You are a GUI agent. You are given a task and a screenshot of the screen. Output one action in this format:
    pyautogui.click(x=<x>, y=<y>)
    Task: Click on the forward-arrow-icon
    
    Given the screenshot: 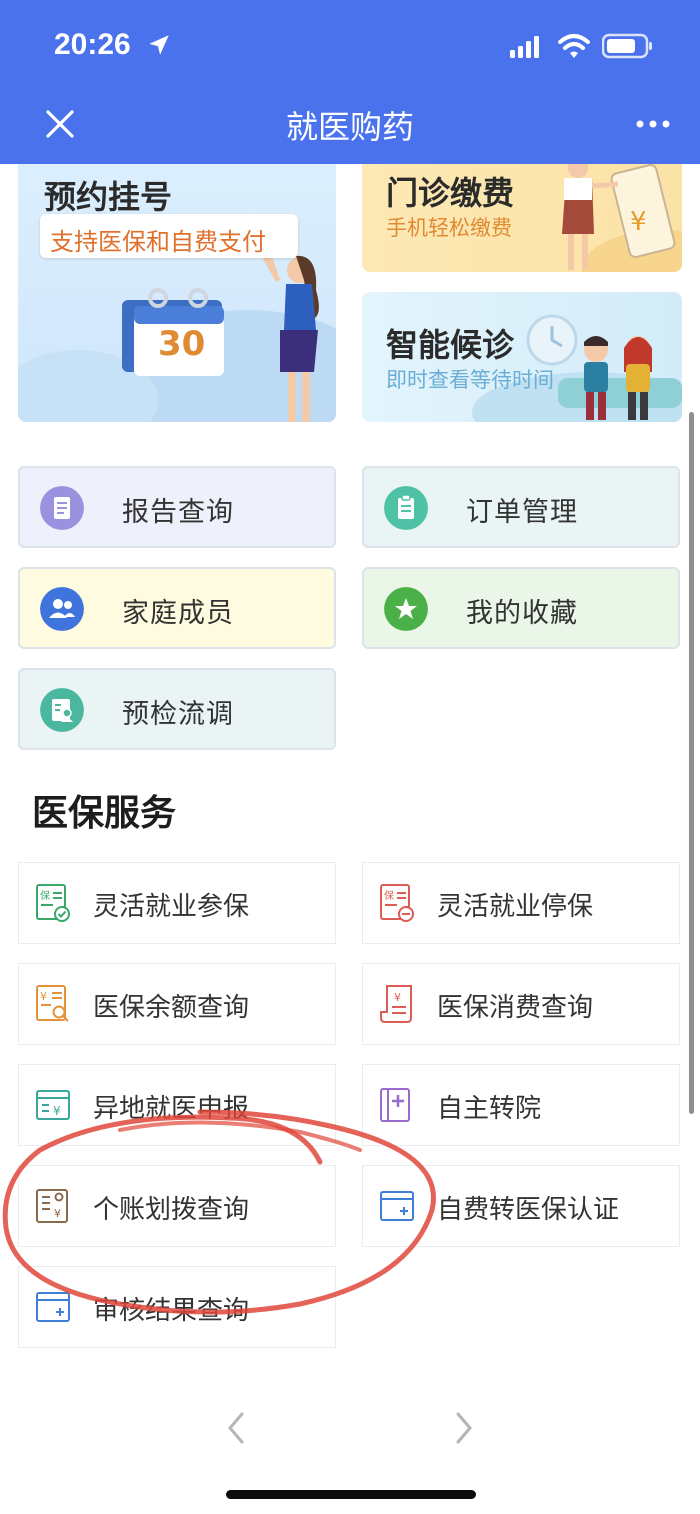 What is the action you would take?
    pyautogui.click(x=464, y=1428)
    